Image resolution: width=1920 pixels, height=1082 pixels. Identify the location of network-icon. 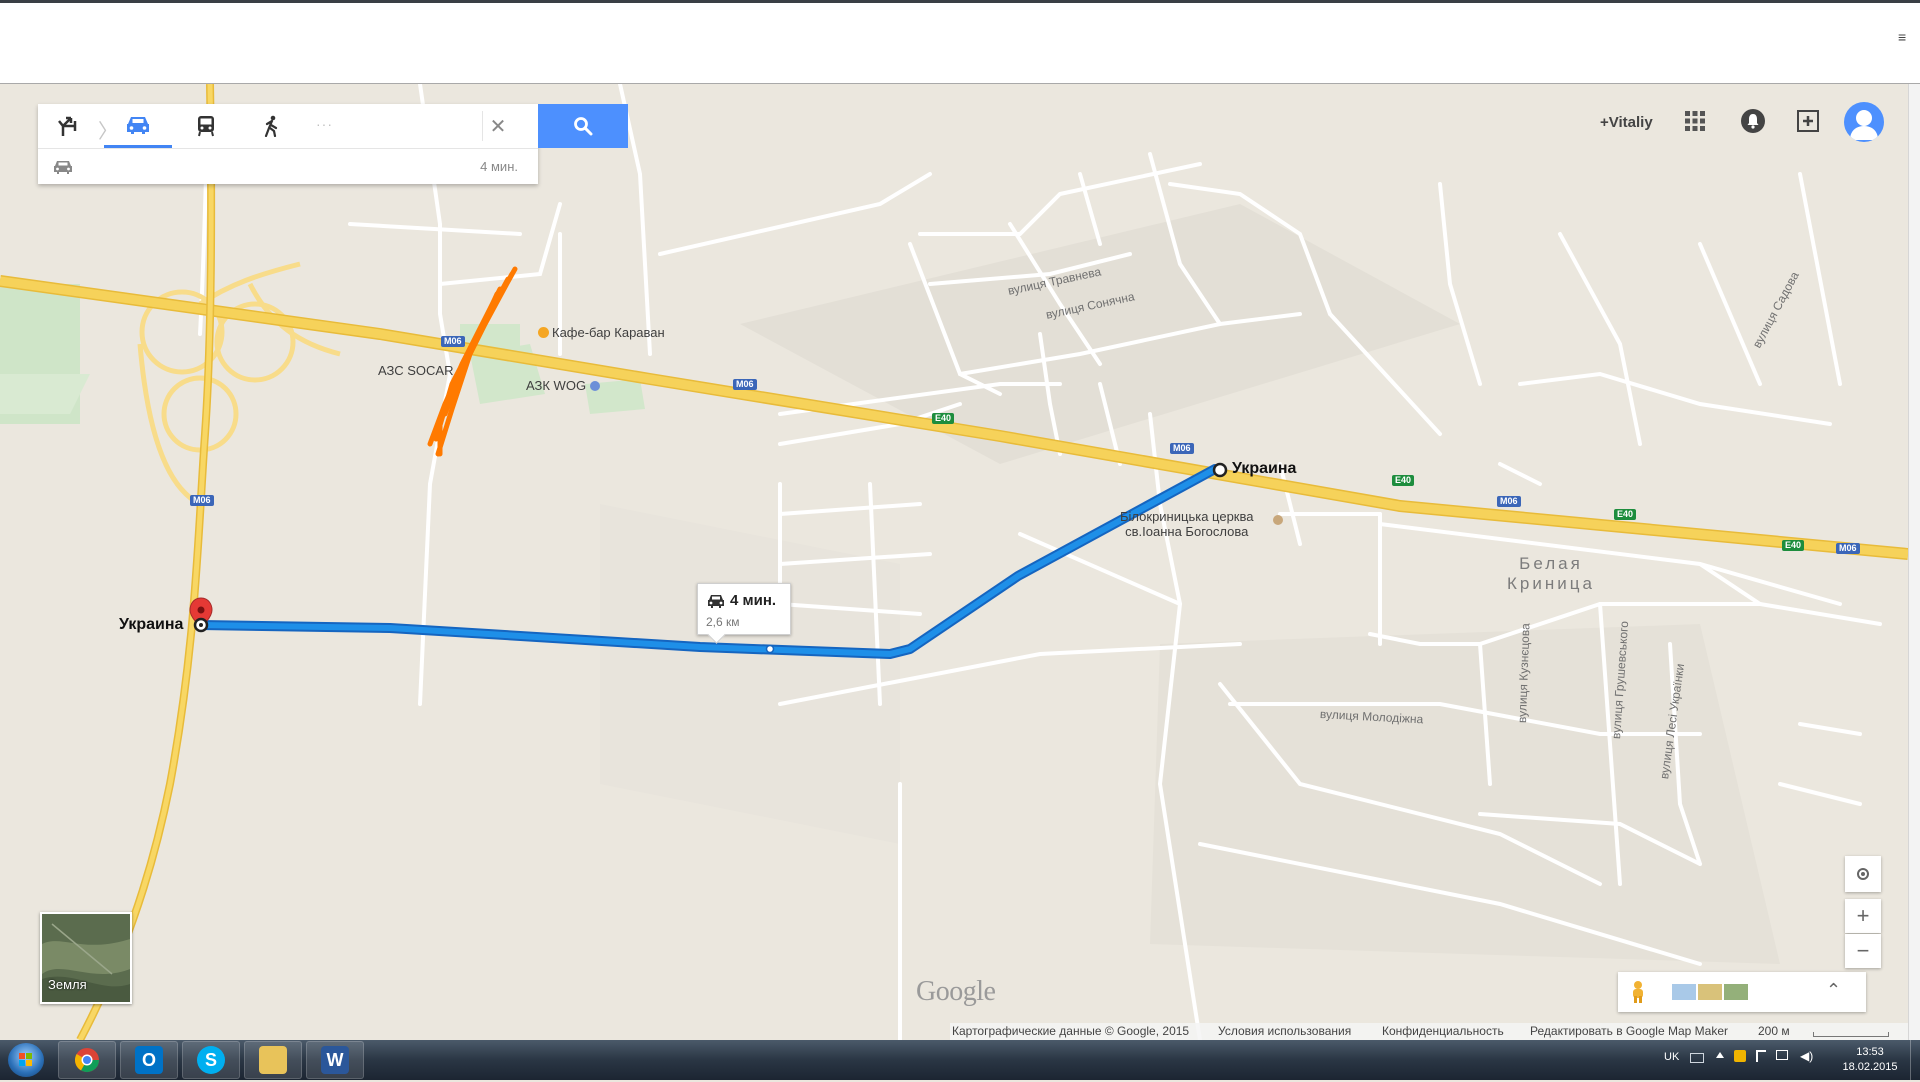
(1782, 1055).